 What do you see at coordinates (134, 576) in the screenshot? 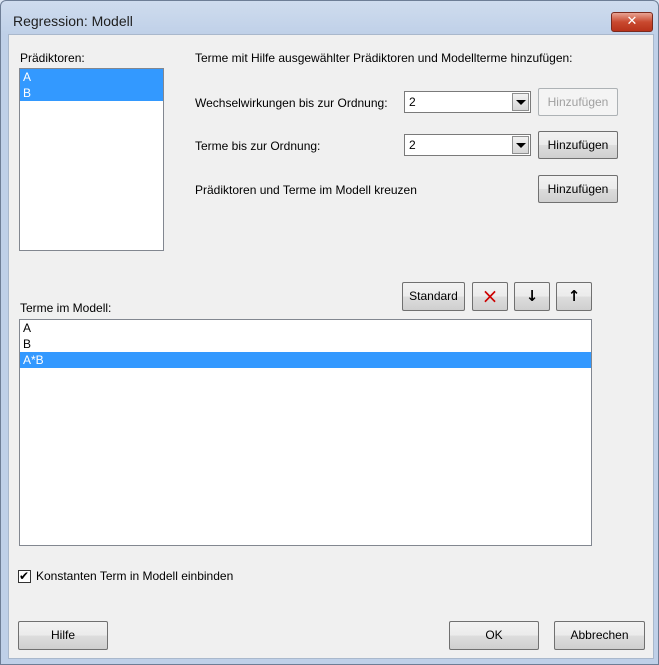
I see `constant-term-label: Konstanten Term in Modell einbinden` at bounding box center [134, 576].